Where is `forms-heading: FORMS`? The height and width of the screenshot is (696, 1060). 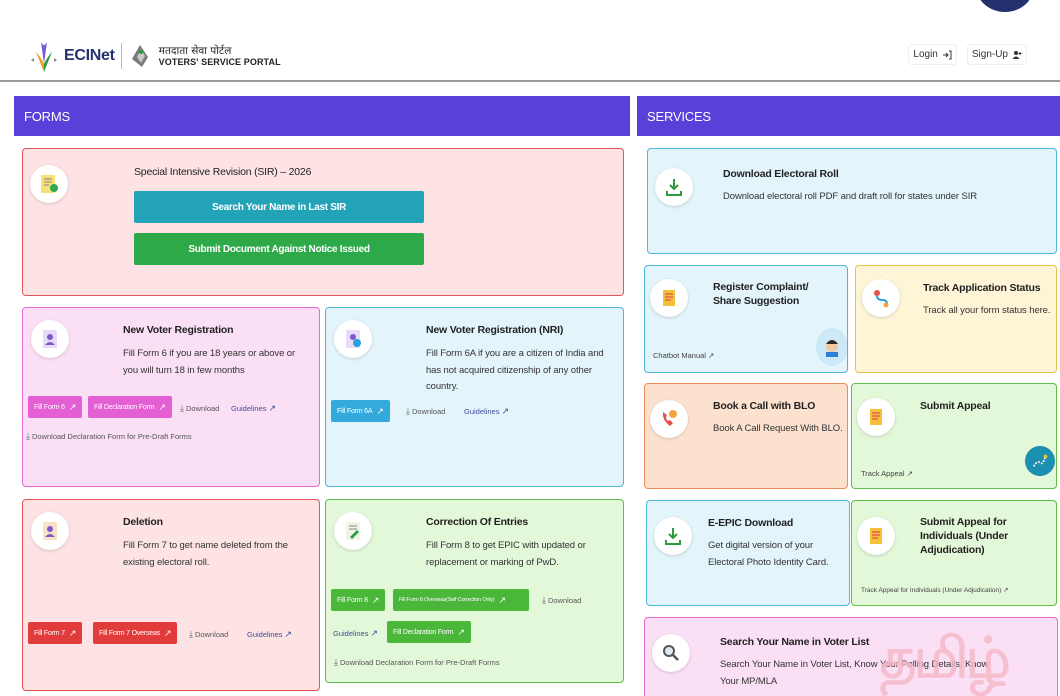 forms-heading: FORMS is located at coordinates (322, 116).